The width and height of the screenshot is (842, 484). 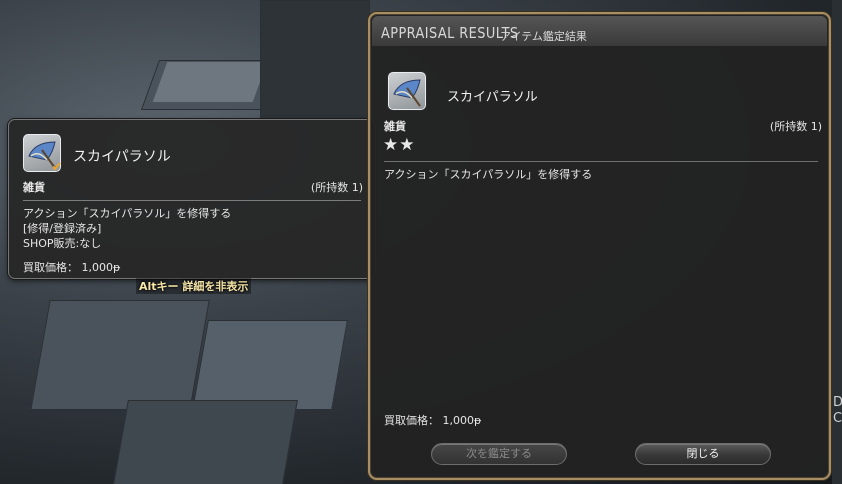 What do you see at coordinates (499, 454) in the screenshot?
I see `appraise-next-button: 次を鑑定する` at bounding box center [499, 454].